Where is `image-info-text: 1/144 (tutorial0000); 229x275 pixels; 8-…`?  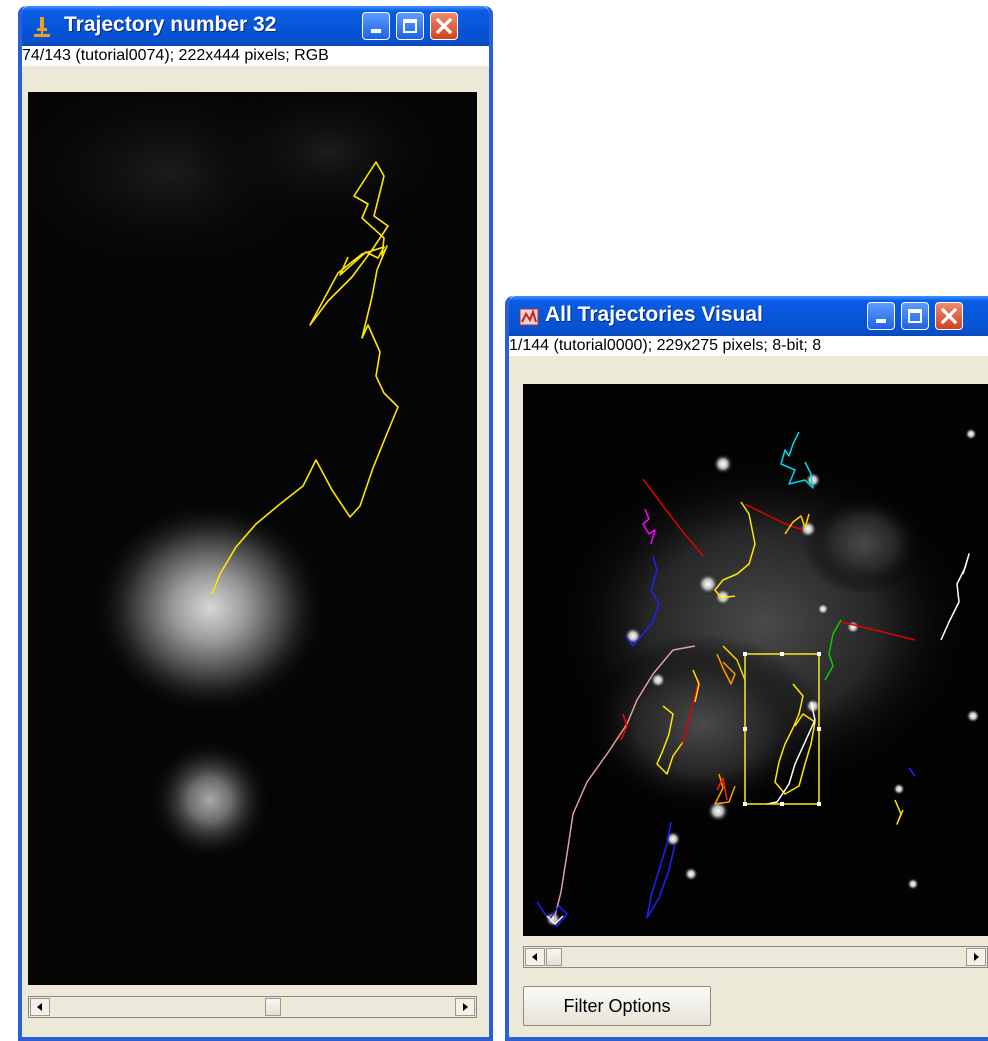 image-info-text: 1/144 (tutorial0000); 229x275 pixels; 8-… is located at coordinates (748, 346).